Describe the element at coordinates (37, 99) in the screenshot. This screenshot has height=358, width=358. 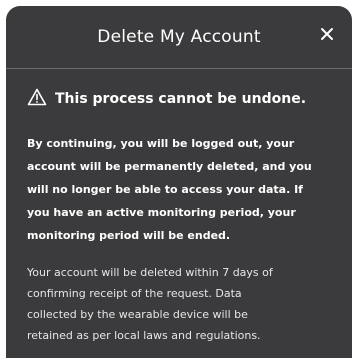
I see `warning-triangle-icon` at that location.